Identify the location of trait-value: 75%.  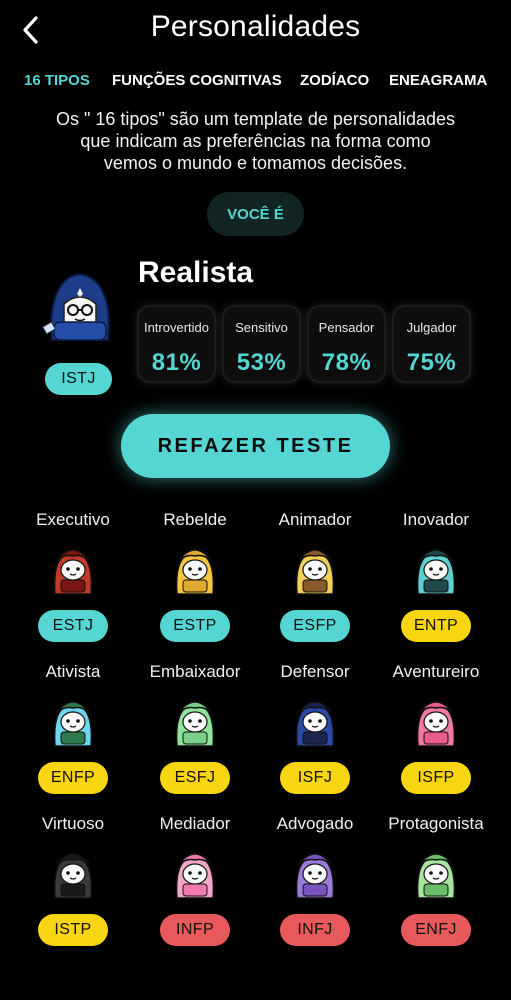
(431, 362).